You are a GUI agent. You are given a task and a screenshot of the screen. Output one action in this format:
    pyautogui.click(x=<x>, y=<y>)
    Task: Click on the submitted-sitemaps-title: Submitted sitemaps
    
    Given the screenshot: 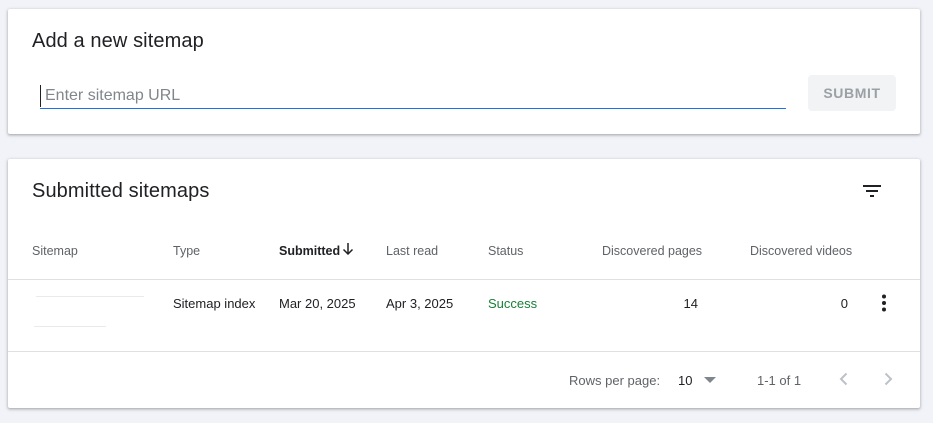 What is the action you would take?
    pyautogui.click(x=121, y=191)
    